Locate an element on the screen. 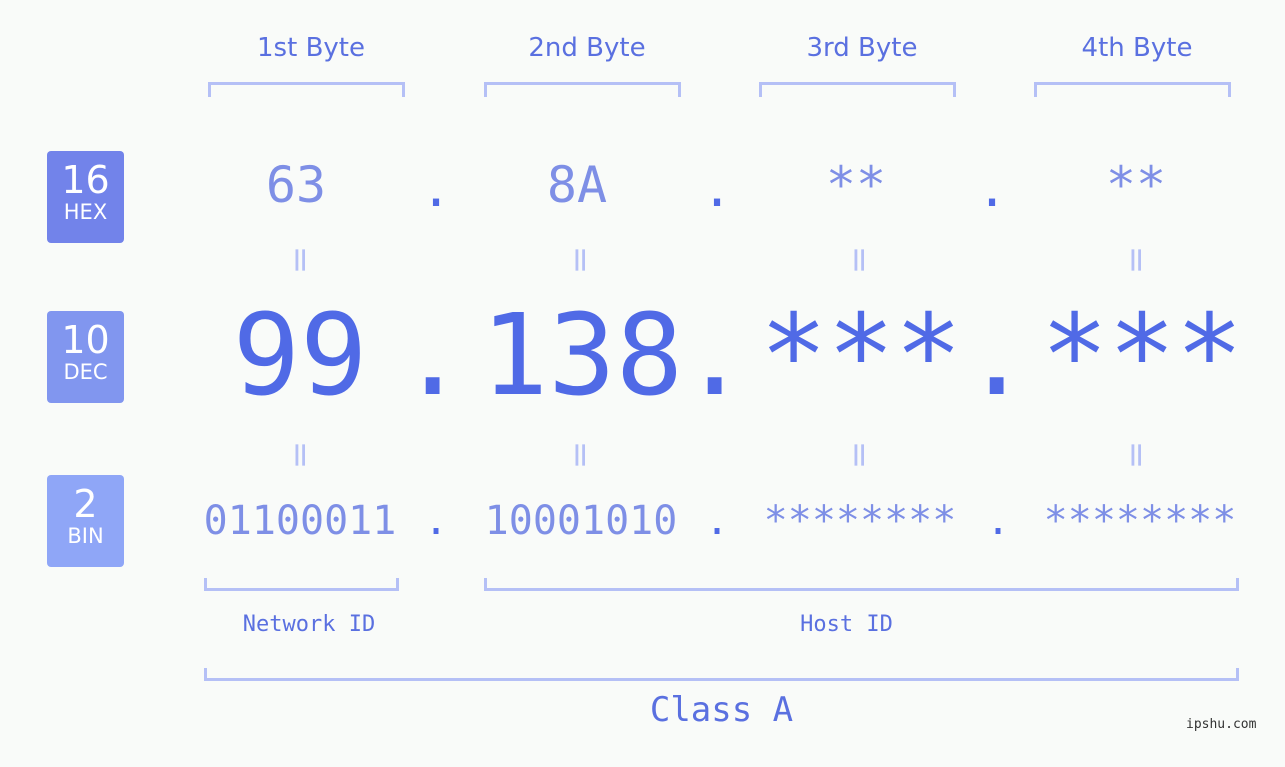 This screenshot has width=1285, height=767. bin-value-2: 10001010 is located at coordinates (581, 521).